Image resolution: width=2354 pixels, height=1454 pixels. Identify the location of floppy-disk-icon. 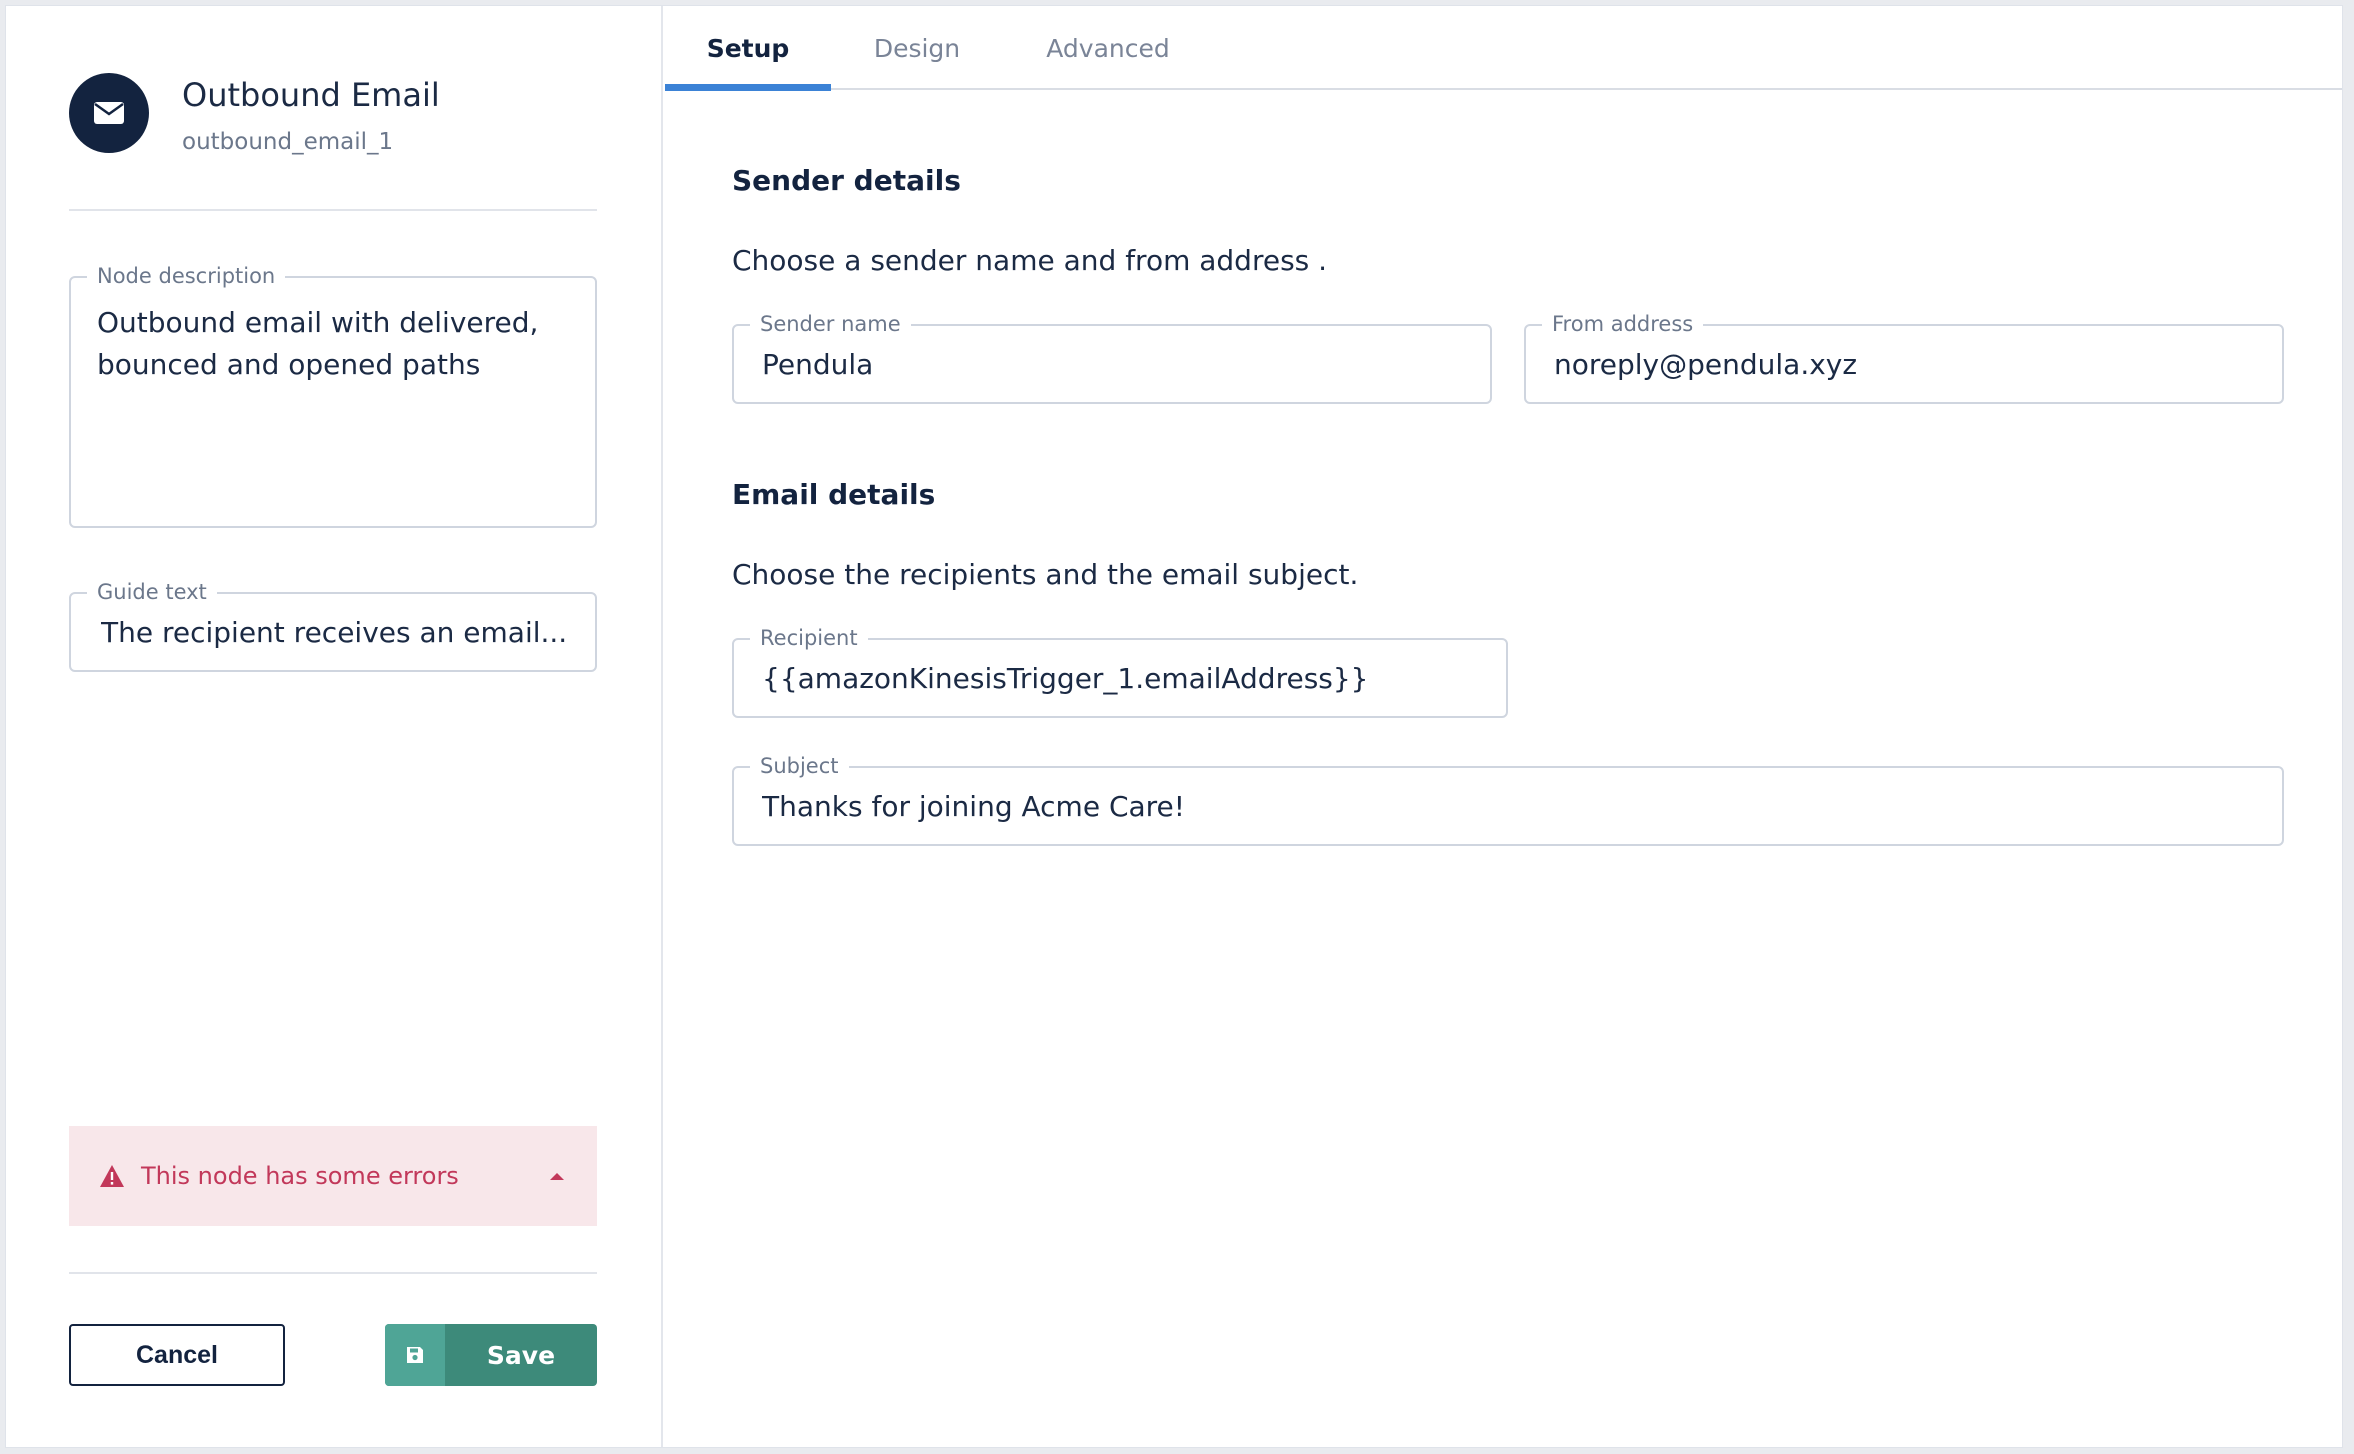
(415, 1355).